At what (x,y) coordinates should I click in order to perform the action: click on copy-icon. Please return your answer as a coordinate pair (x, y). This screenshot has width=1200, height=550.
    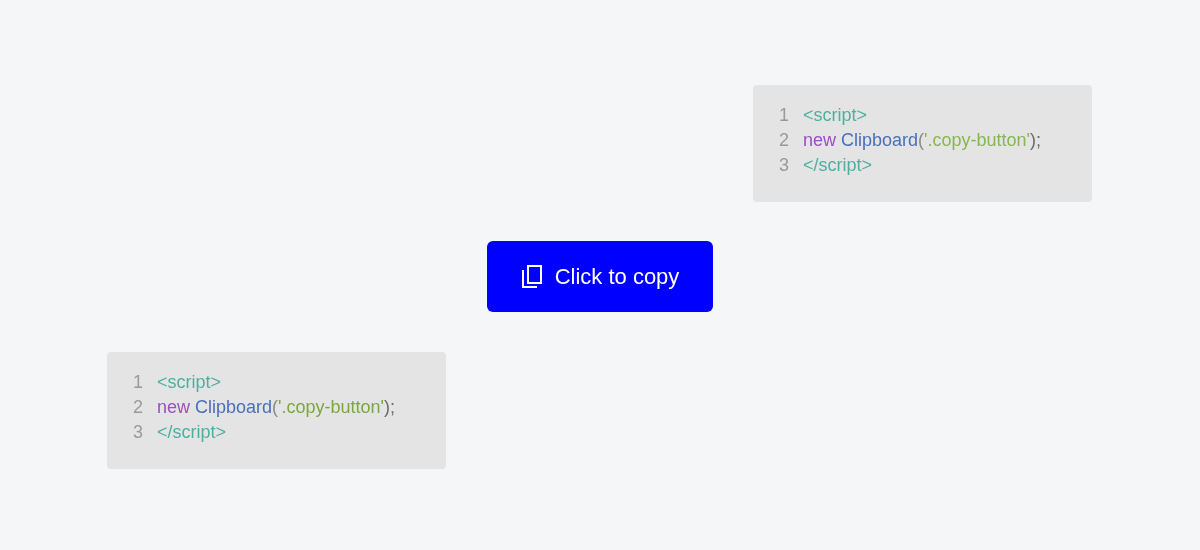
    Looking at the image, I should click on (531, 276).